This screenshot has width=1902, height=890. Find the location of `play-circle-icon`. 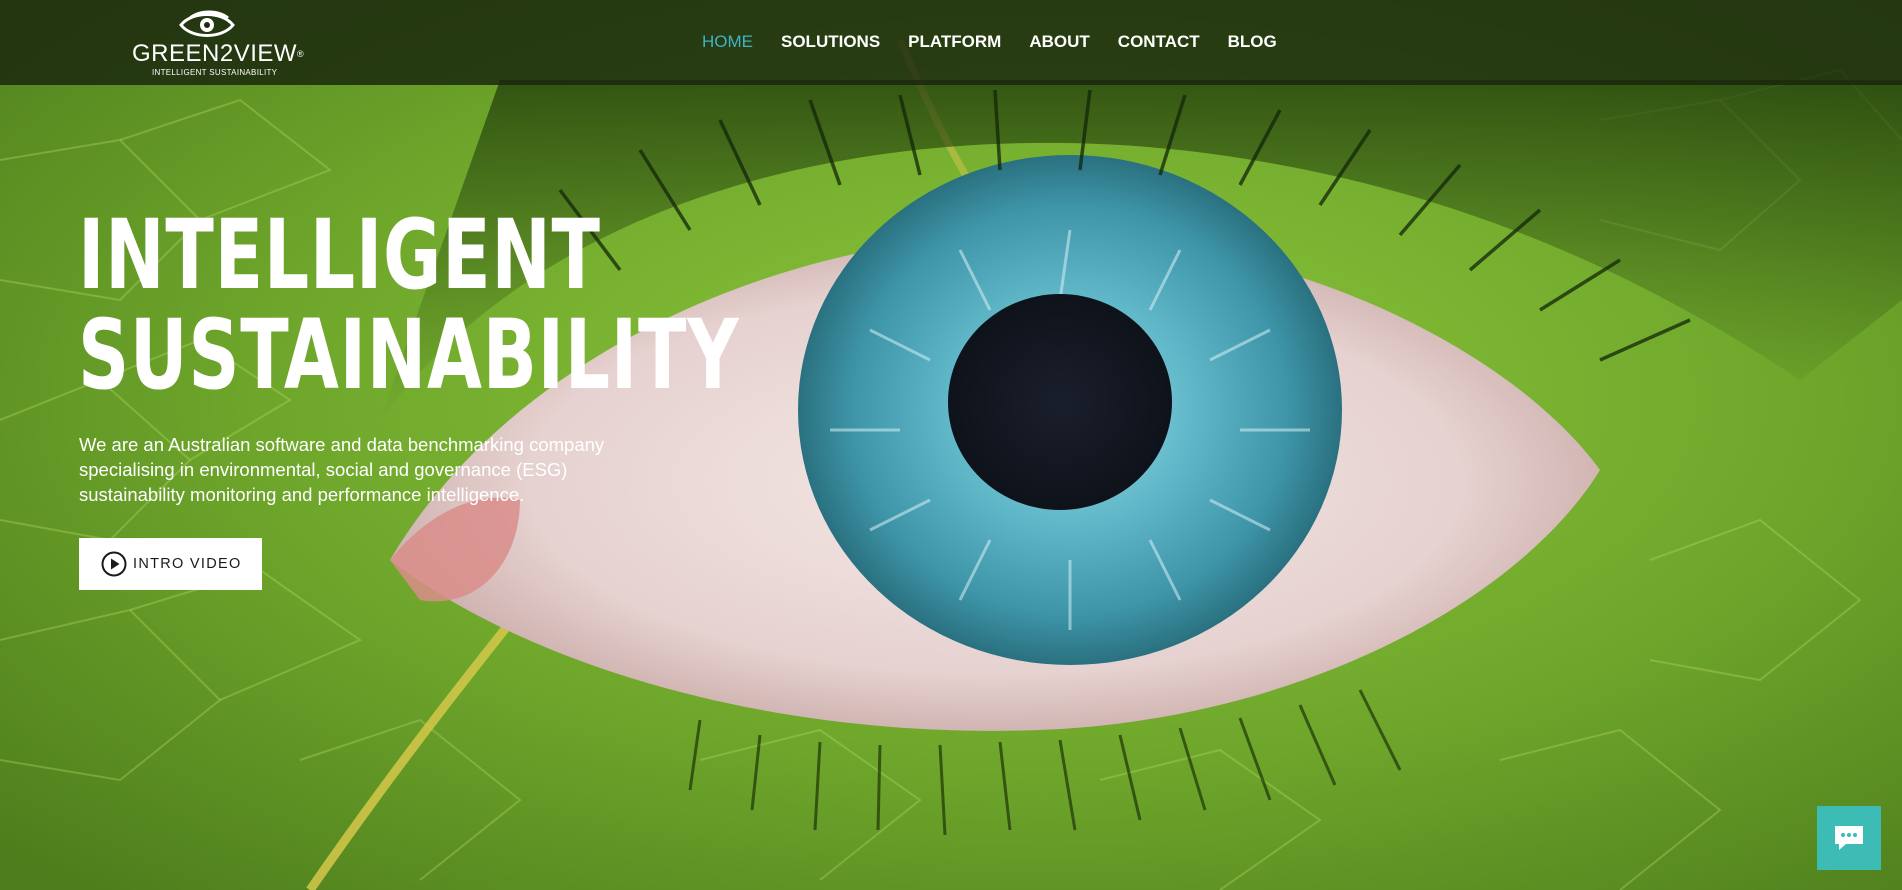

play-circle-icon is located at coordinates (114, 564).